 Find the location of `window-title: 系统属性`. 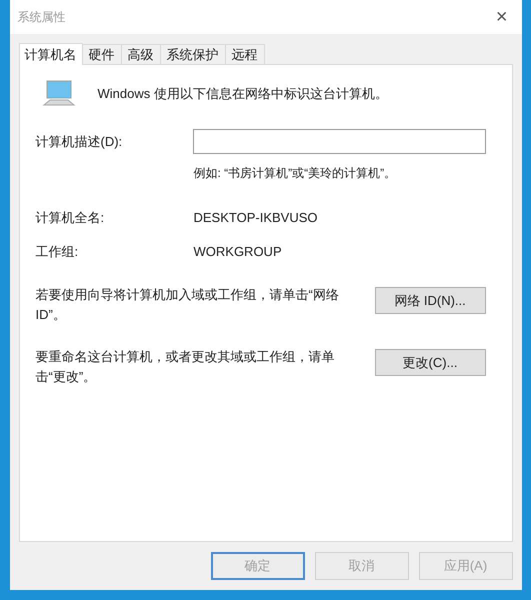

window-title: 系统属性 is located at coordinates (42, 17).